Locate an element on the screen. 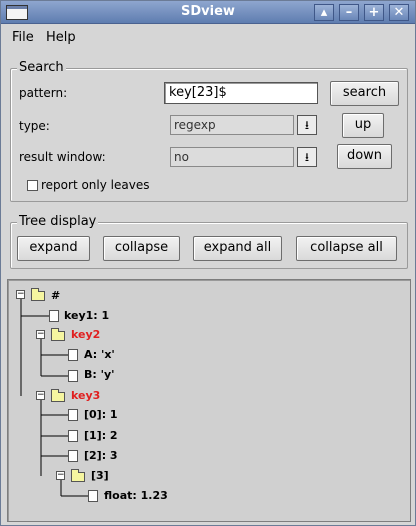  menu-file: File is located at coordinates (23, 37).